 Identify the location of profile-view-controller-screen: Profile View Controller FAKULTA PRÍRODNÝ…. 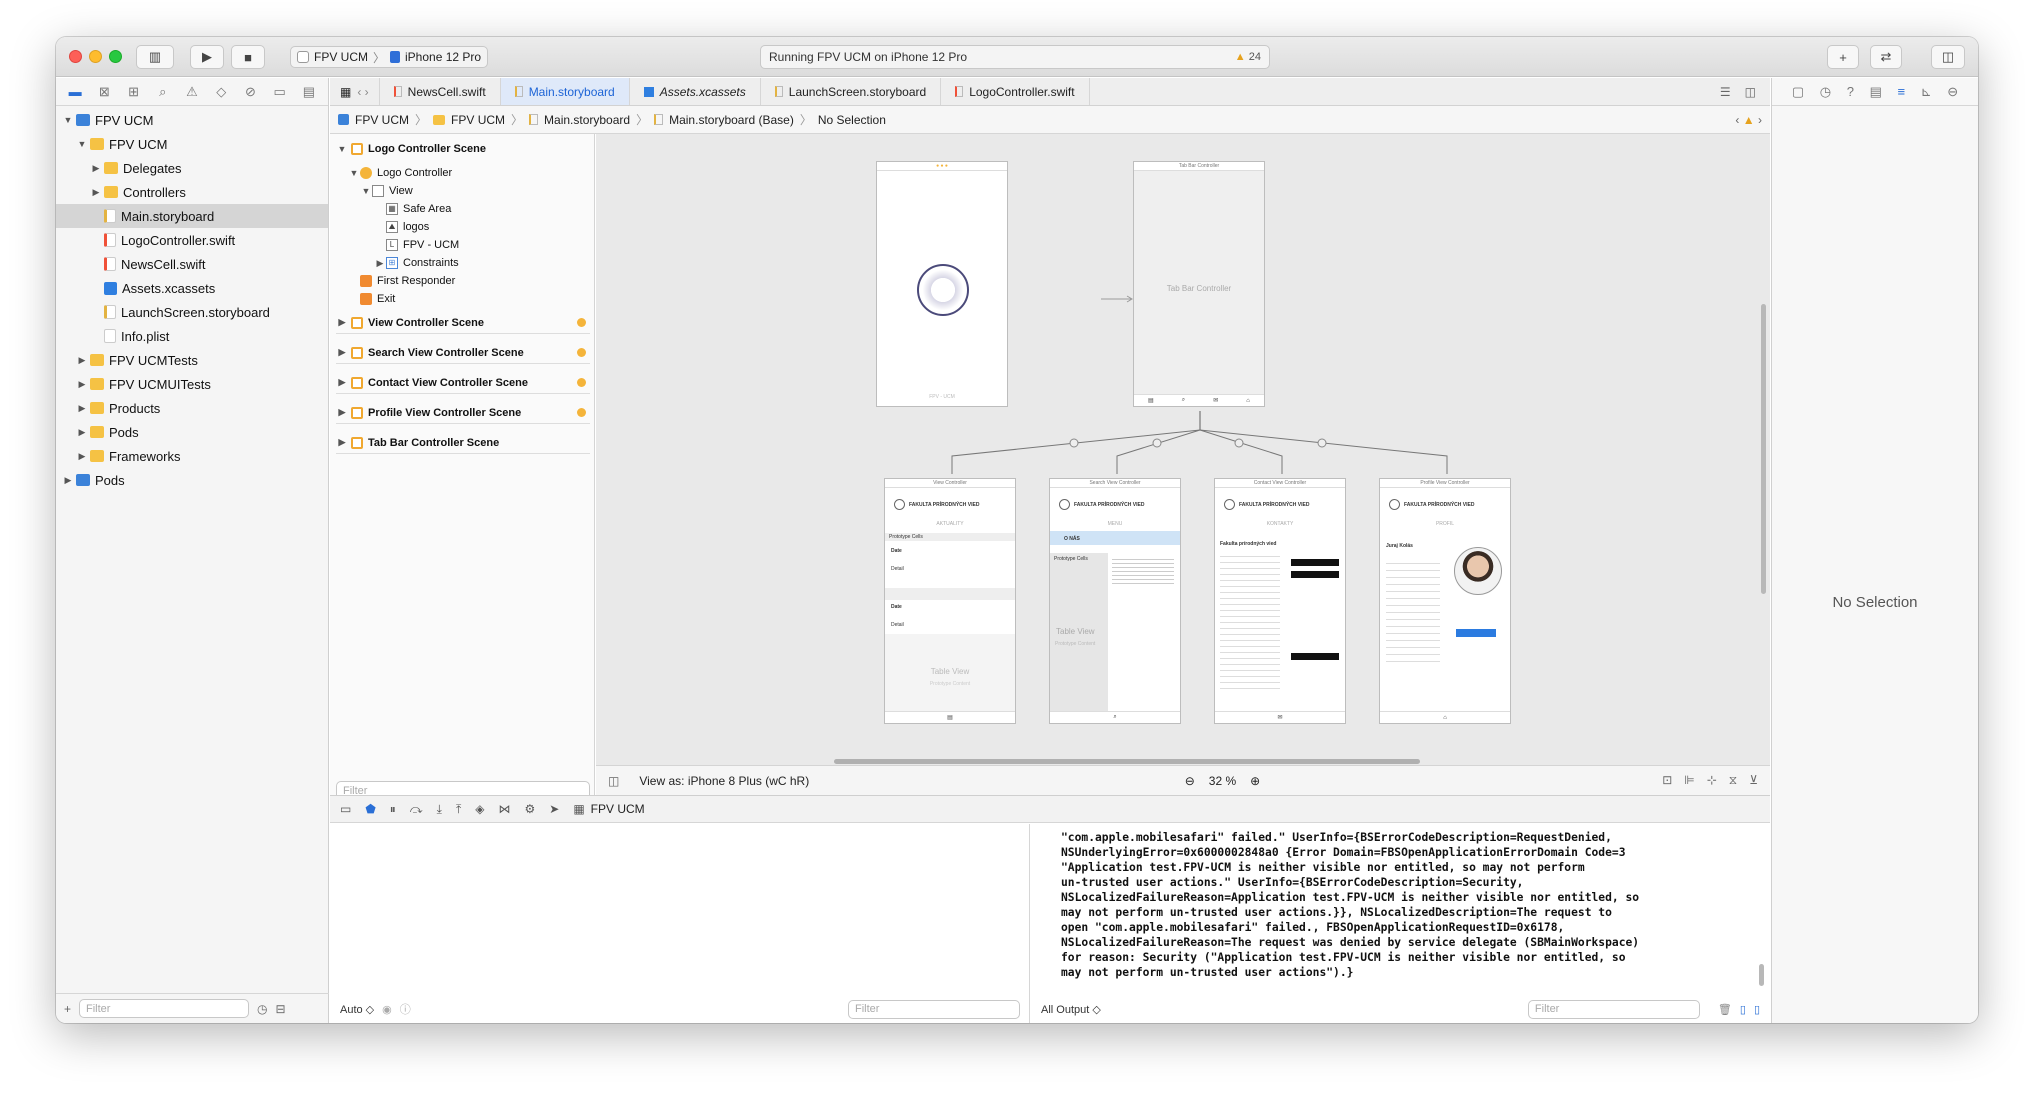
(1445, 601).